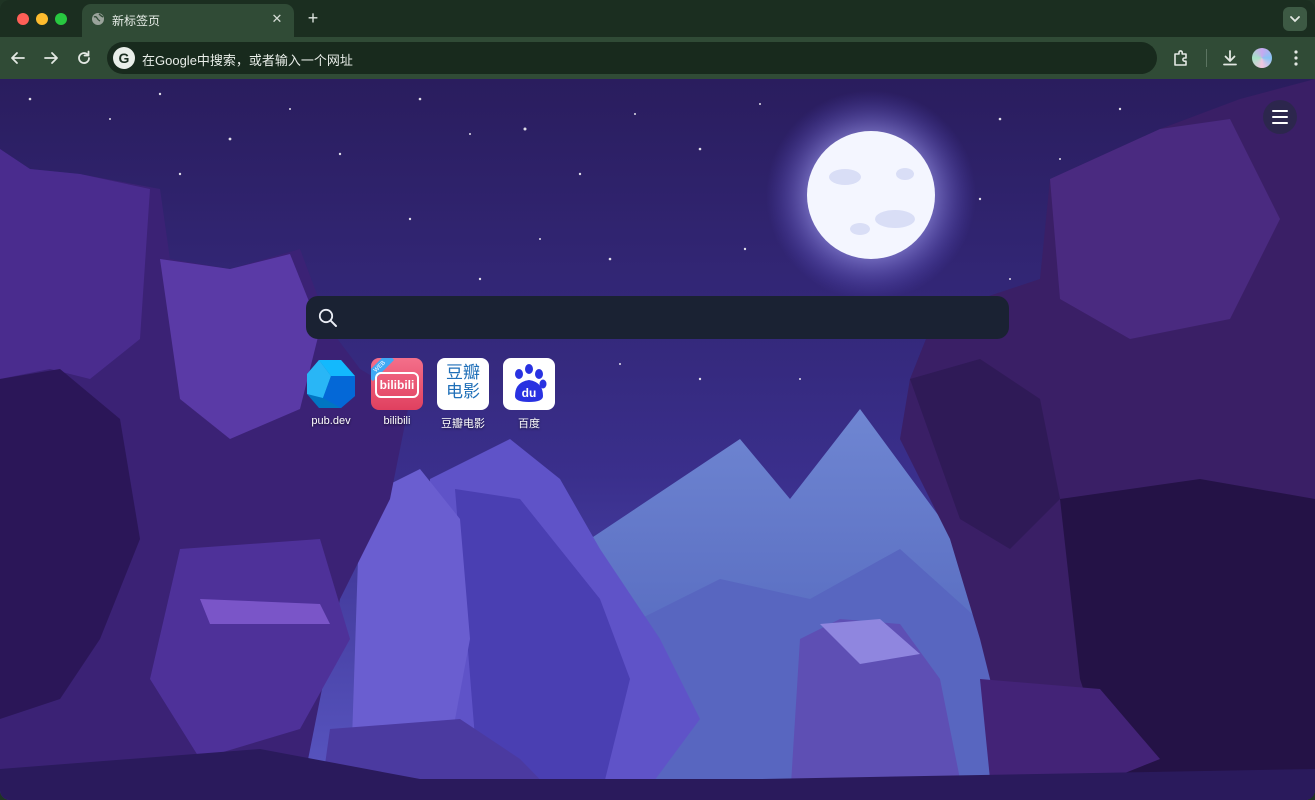  Describe the element at coordinates (313, 18) in the screenshot. I see `new-tab-button: +` at that location.